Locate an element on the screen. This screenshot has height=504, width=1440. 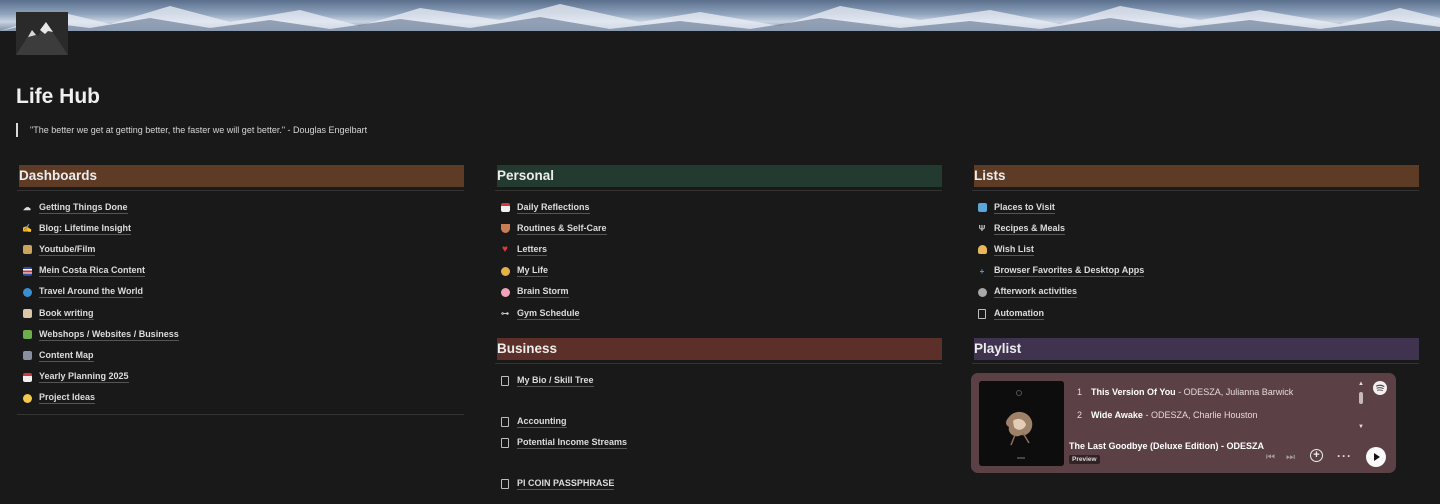
track-row: 2 Wide Awake - ODESZA, Charlie Houston is located at coordinates (1167, 415).